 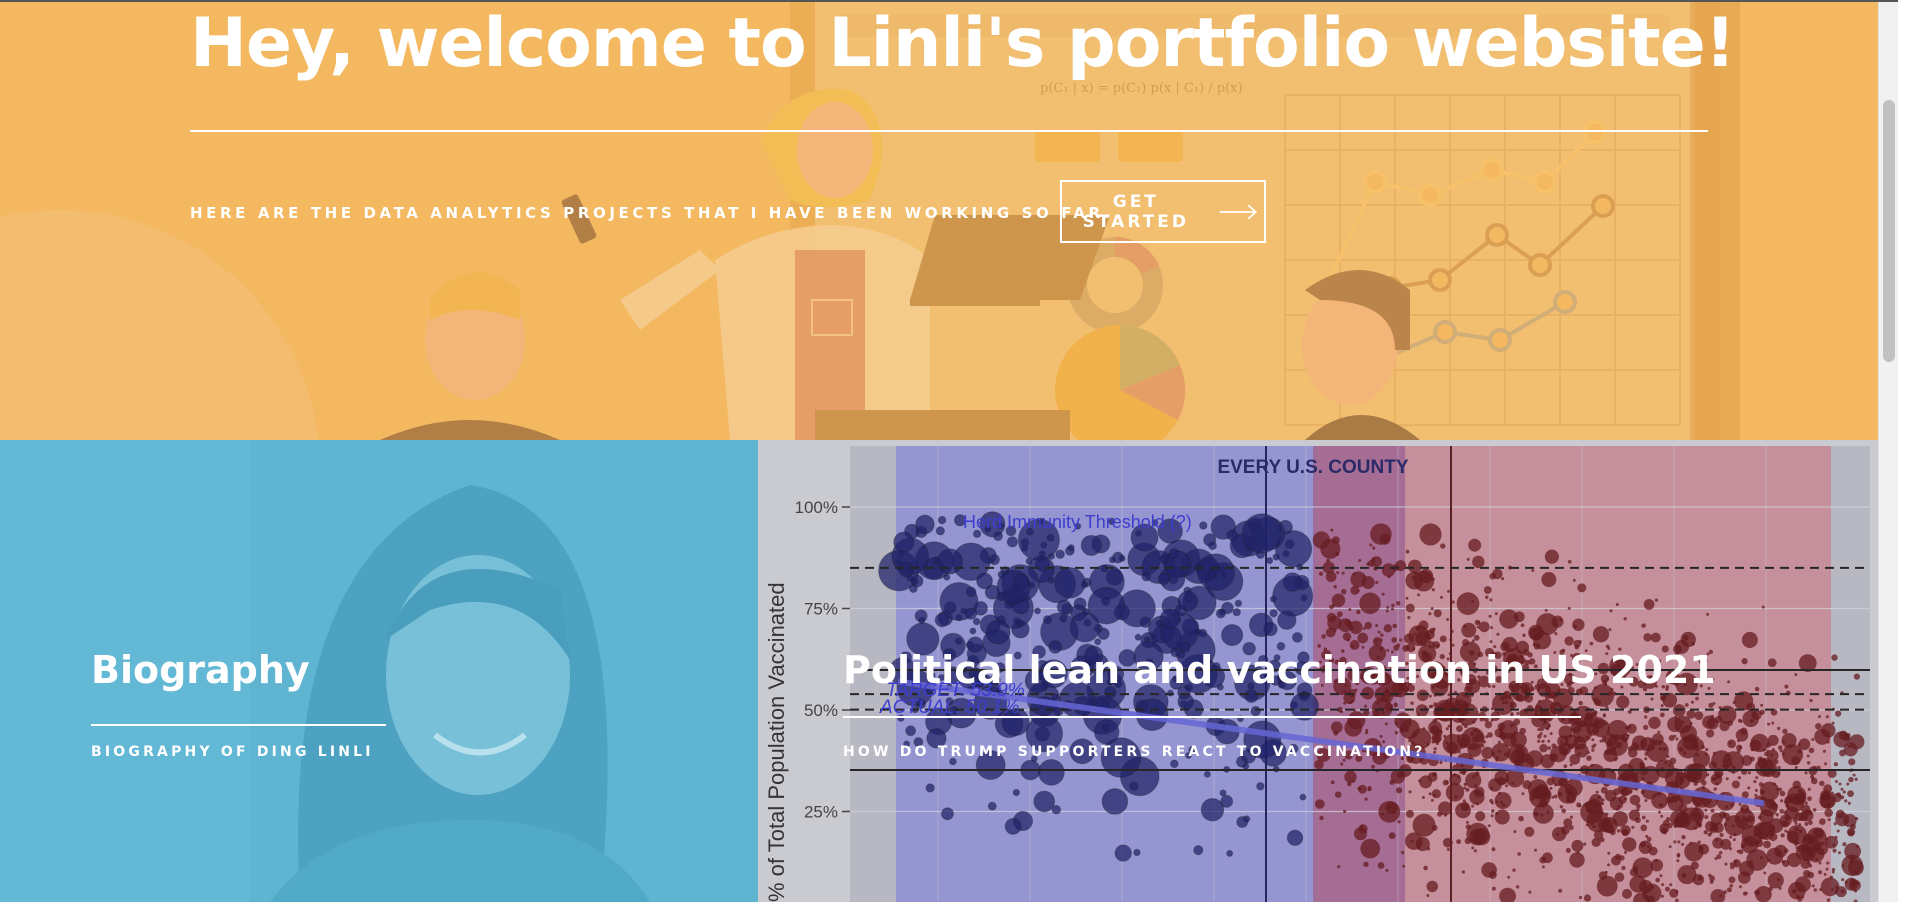 What do you see at coordinates (1238, 211) in the screenshot?
I see `arrow-right-icon` at bounding box center [1238, 211].